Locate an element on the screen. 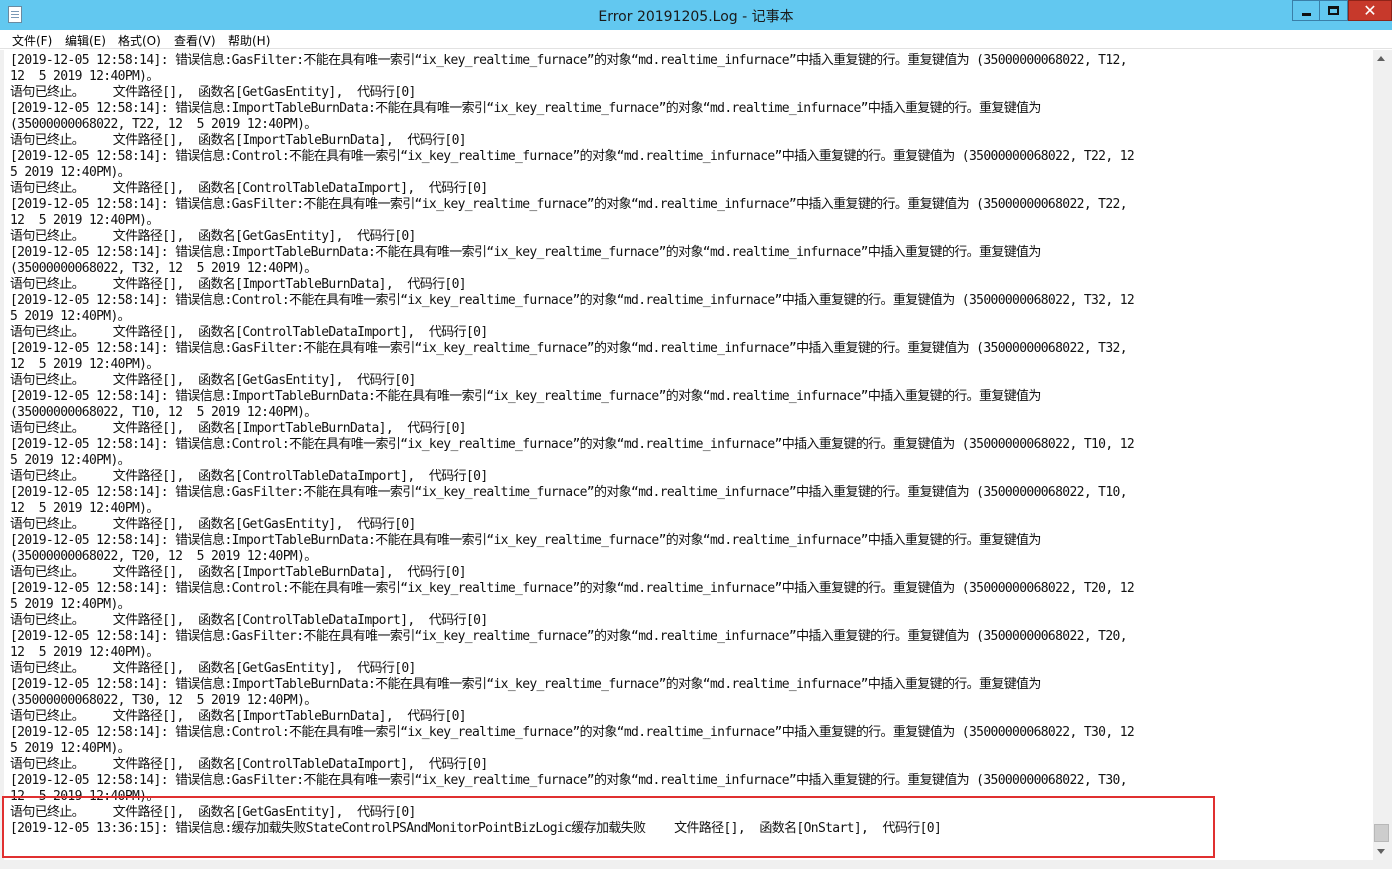  title-bar: Error 20191205.Log - 记事本 ✕ is located at coordinates (696, 15).